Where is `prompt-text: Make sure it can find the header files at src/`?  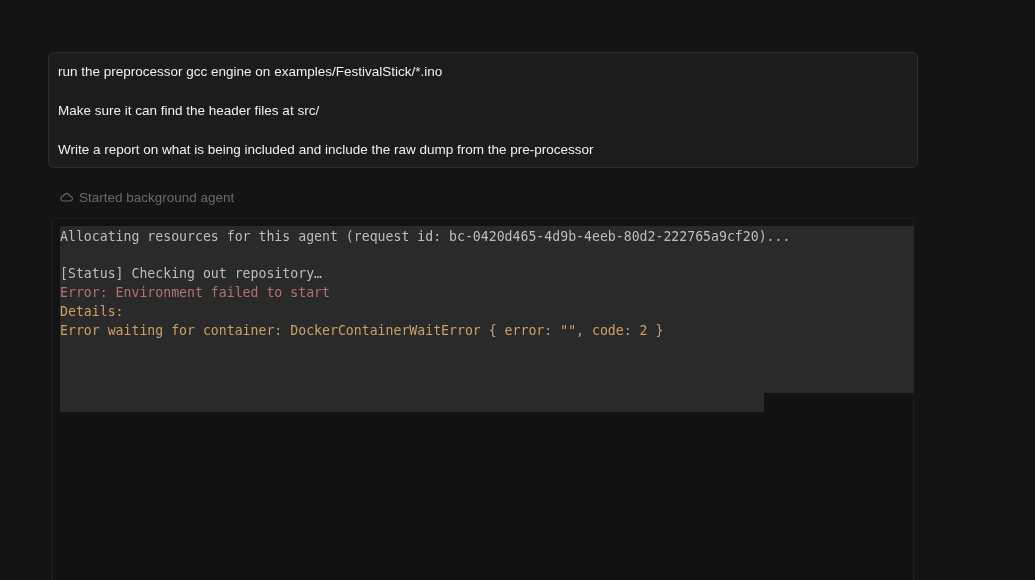
prompt-text: Make sure it can find the header files at src/ is located at coordinates (189, 111).